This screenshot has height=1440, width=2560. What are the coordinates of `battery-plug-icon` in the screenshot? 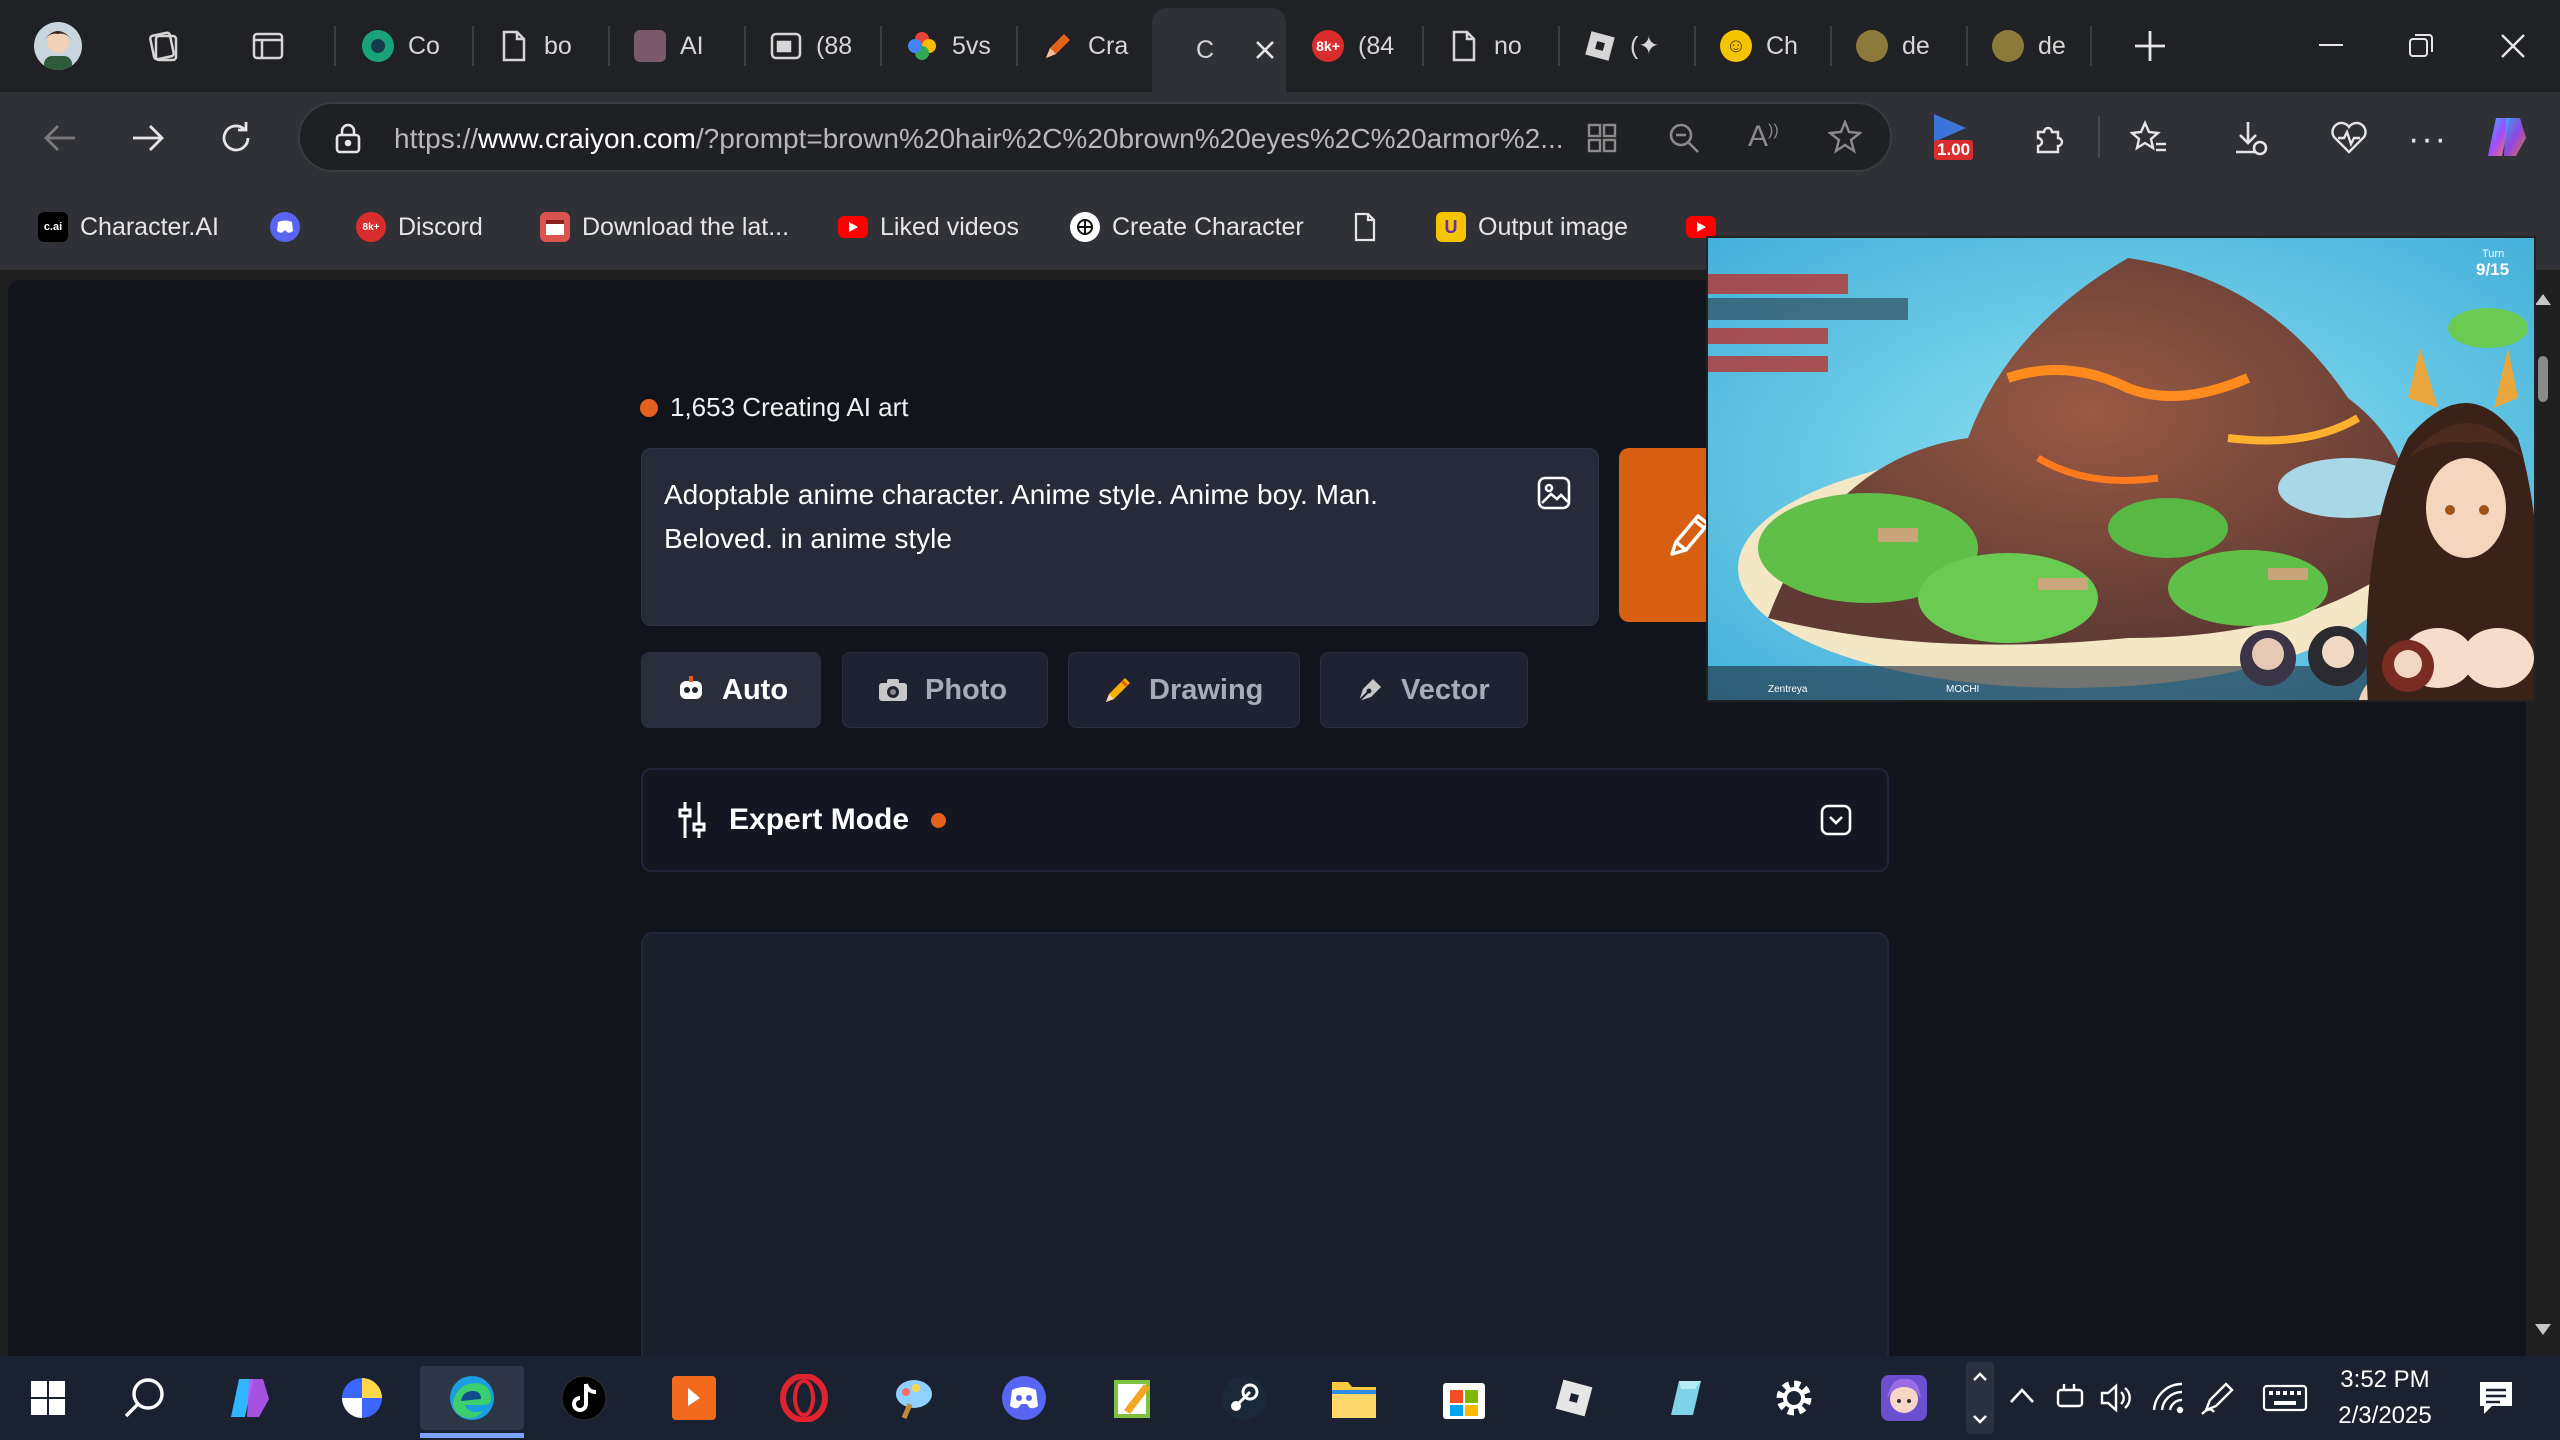 It's located at (2070, 1398).